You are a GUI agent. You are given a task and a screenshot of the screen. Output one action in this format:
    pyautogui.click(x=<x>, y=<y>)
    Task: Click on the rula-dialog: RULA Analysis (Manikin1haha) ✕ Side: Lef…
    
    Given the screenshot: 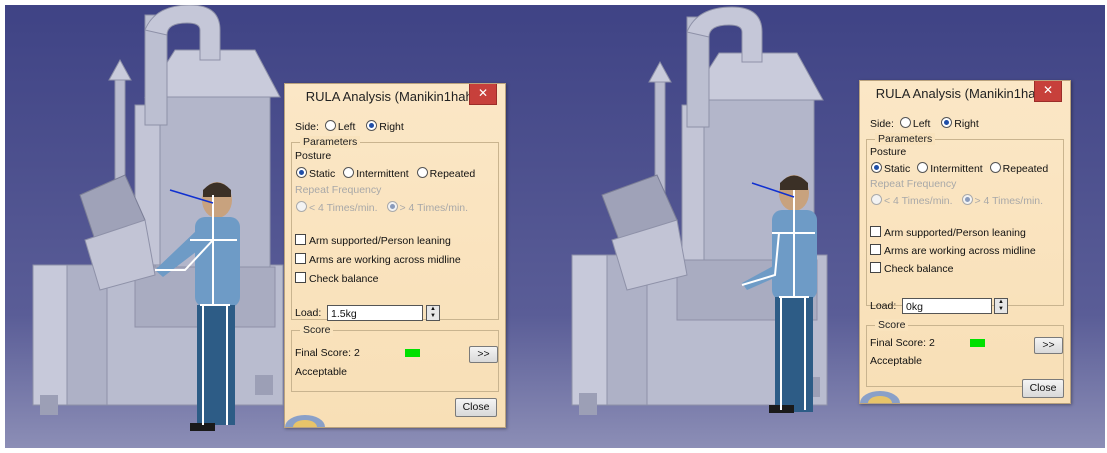 What is the action you would take?
    pyautogui.click(x=965, y=242)
    